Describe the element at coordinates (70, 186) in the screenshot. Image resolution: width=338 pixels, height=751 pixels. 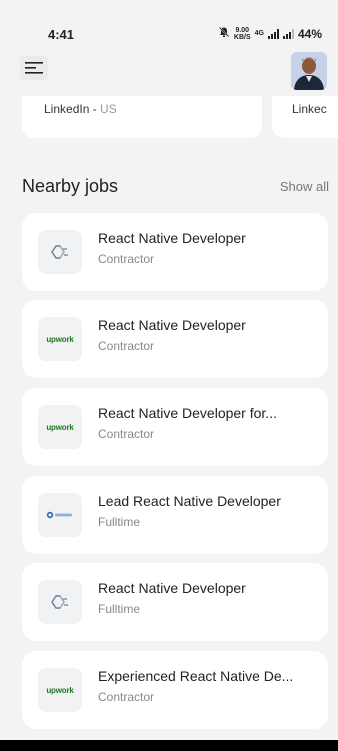
I see `section-title-nearby-jobs: Nearby jobs` at that location.